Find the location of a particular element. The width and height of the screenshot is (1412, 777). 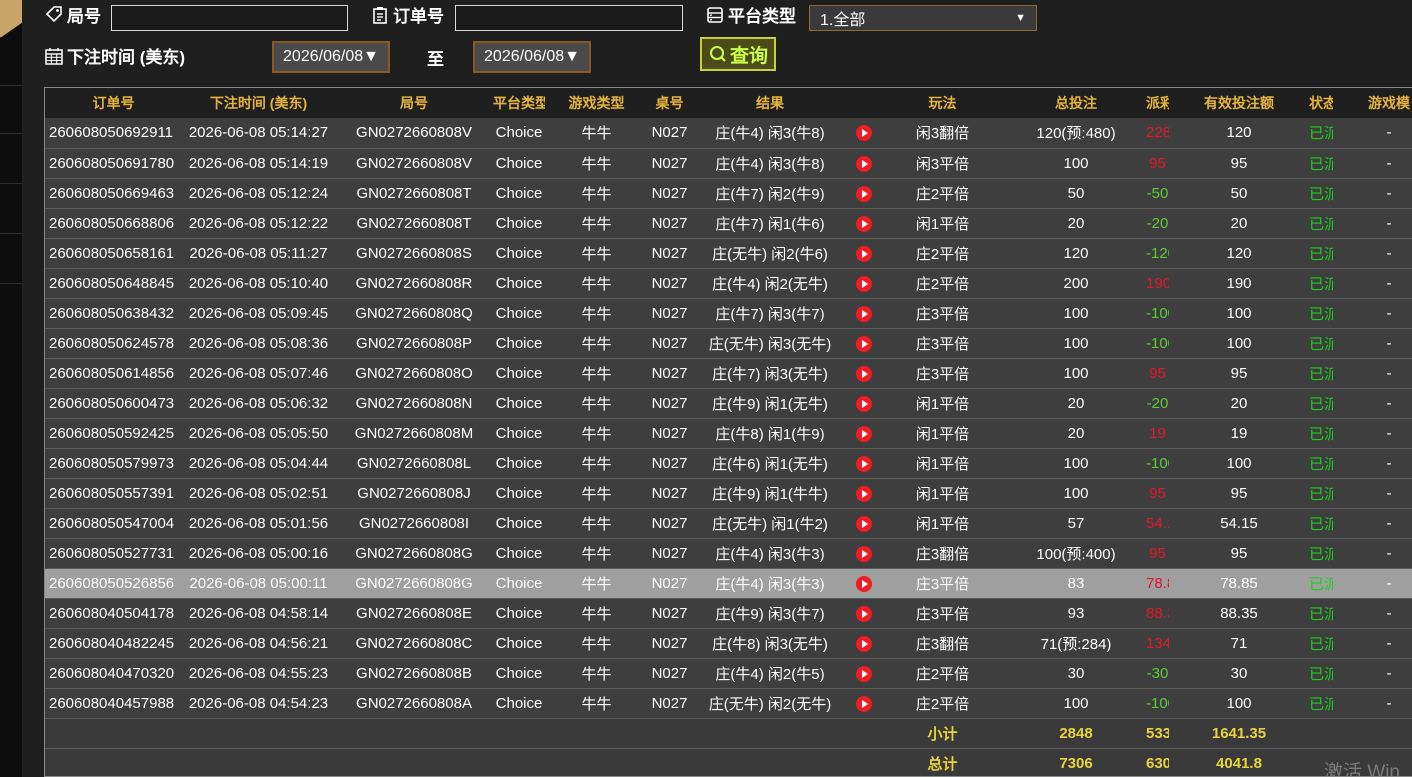

round-id-cell: GN0272660808G is located at coordinates (414, 553).